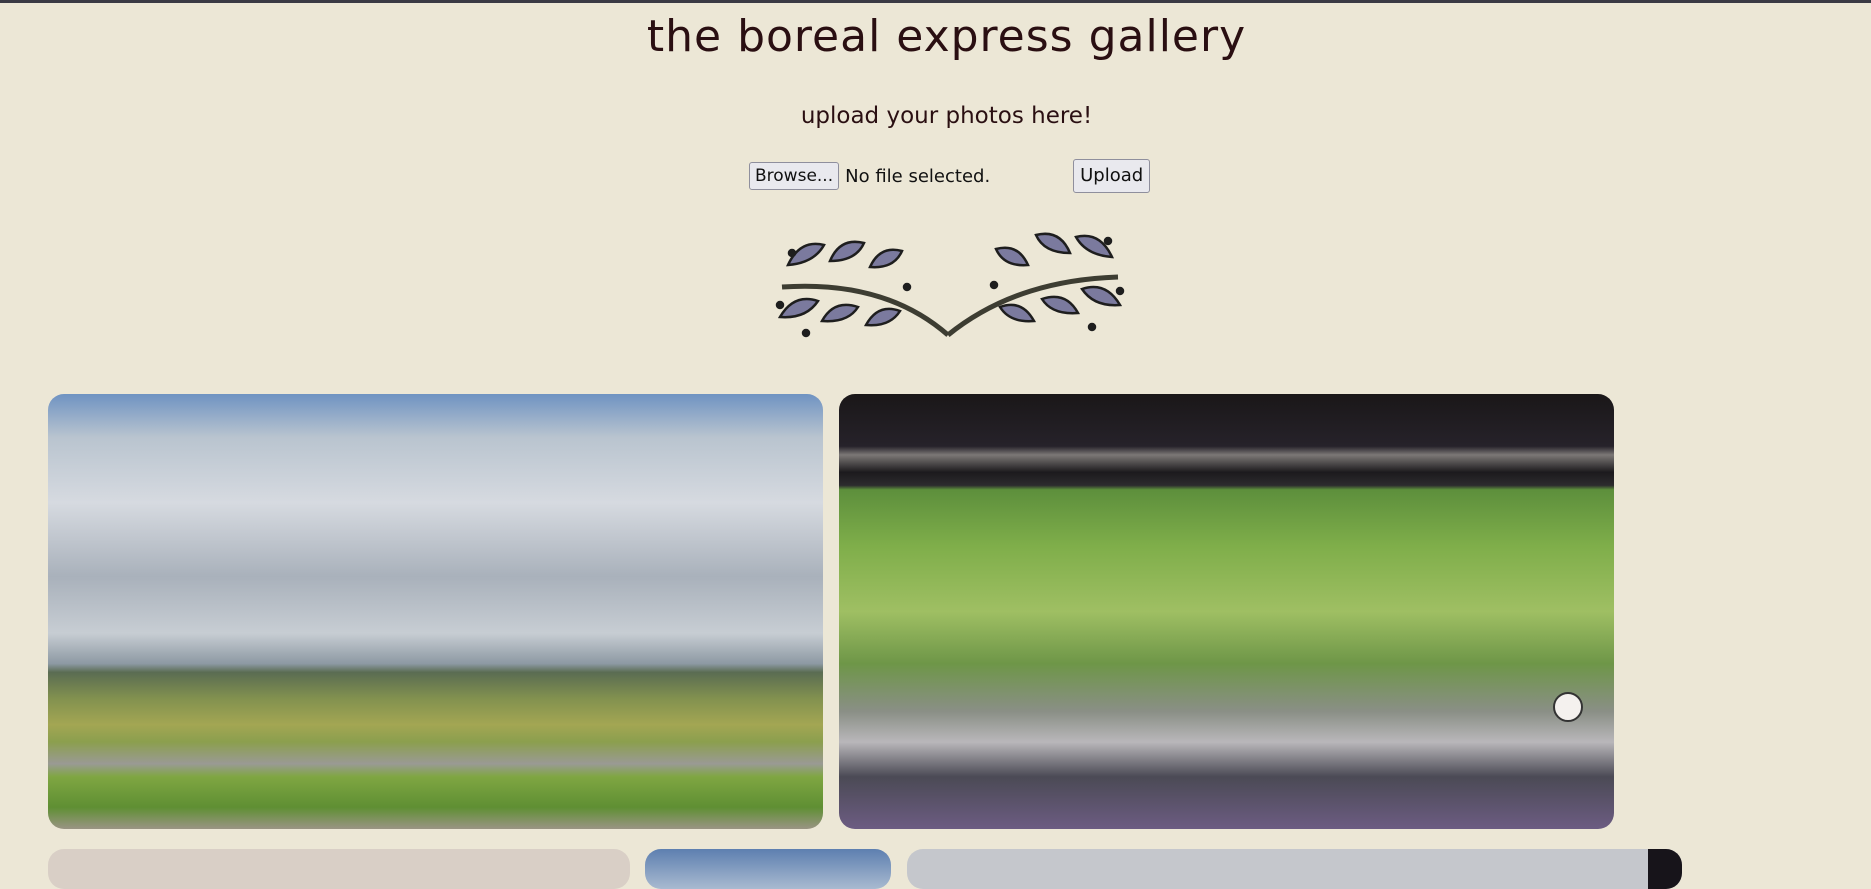 The height and width of the screenshot is (889, 1871). I want to click on file-status-text: No file selected., so click(918, 176).